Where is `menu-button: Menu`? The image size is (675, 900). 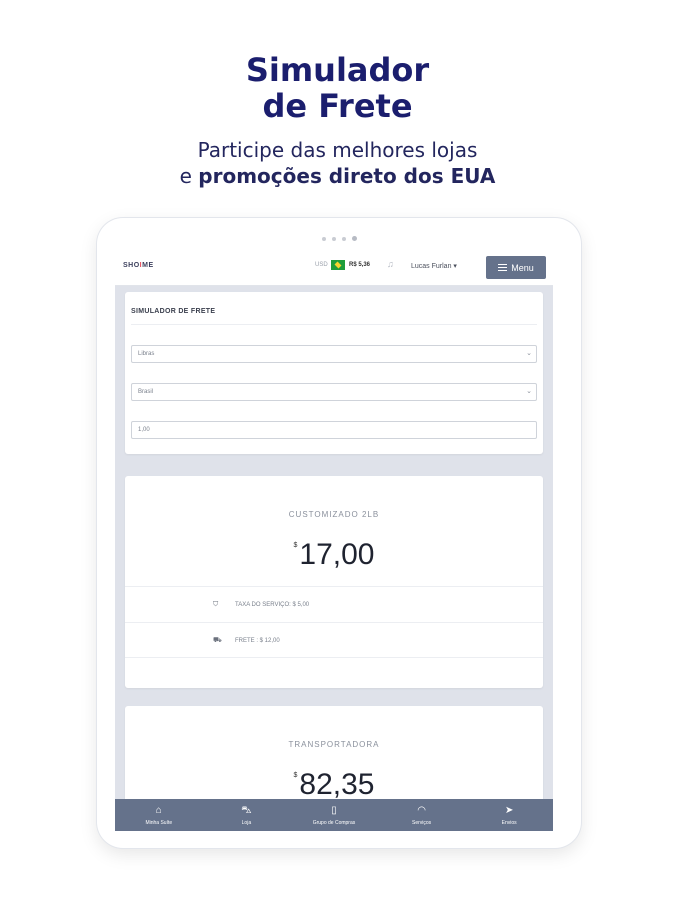
menu-button: Menu is located at coordinates (516, 267).